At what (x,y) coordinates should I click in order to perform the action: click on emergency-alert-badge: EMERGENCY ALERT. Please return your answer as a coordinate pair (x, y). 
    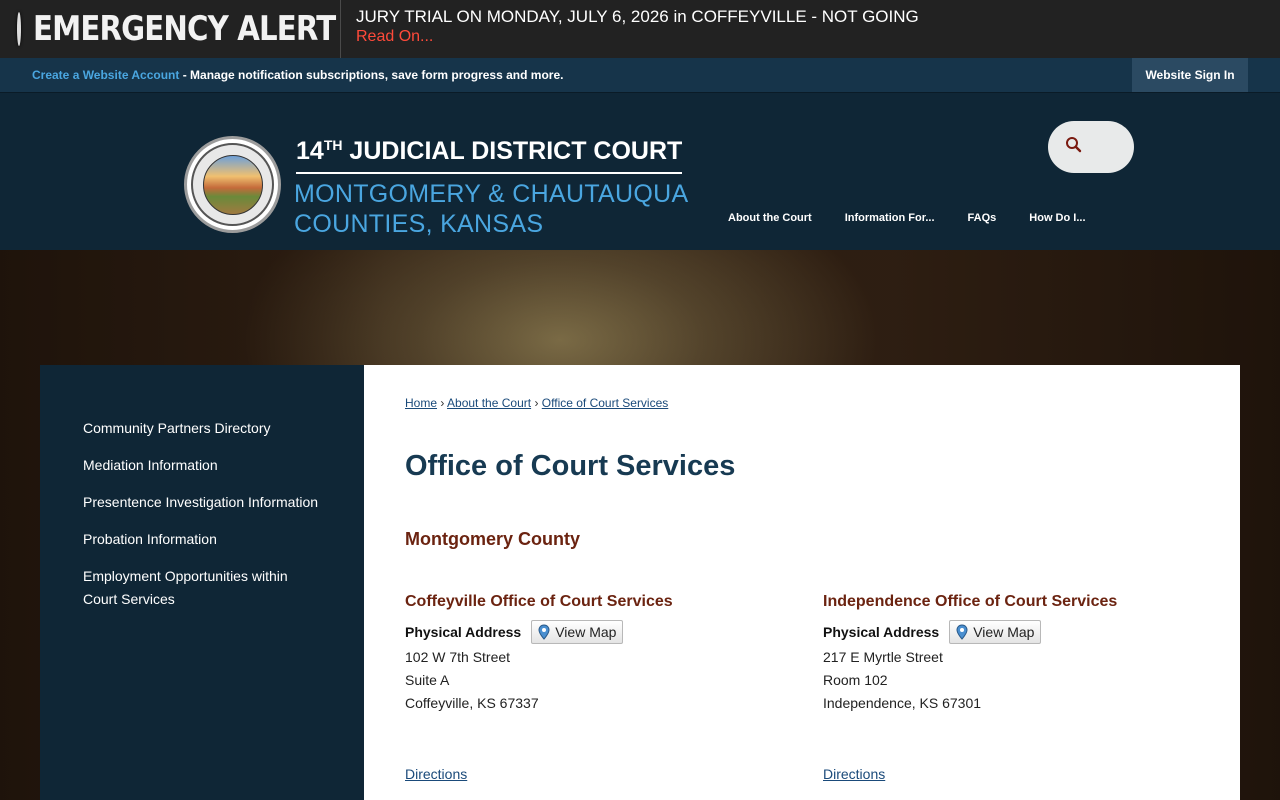
    Looking at the image, I should click on (170, 29).